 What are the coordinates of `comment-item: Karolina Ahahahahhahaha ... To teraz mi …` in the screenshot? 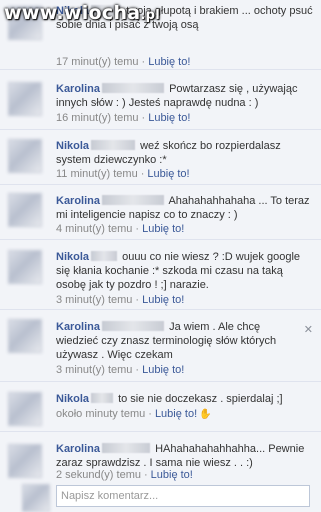 It's located at (160, 212).